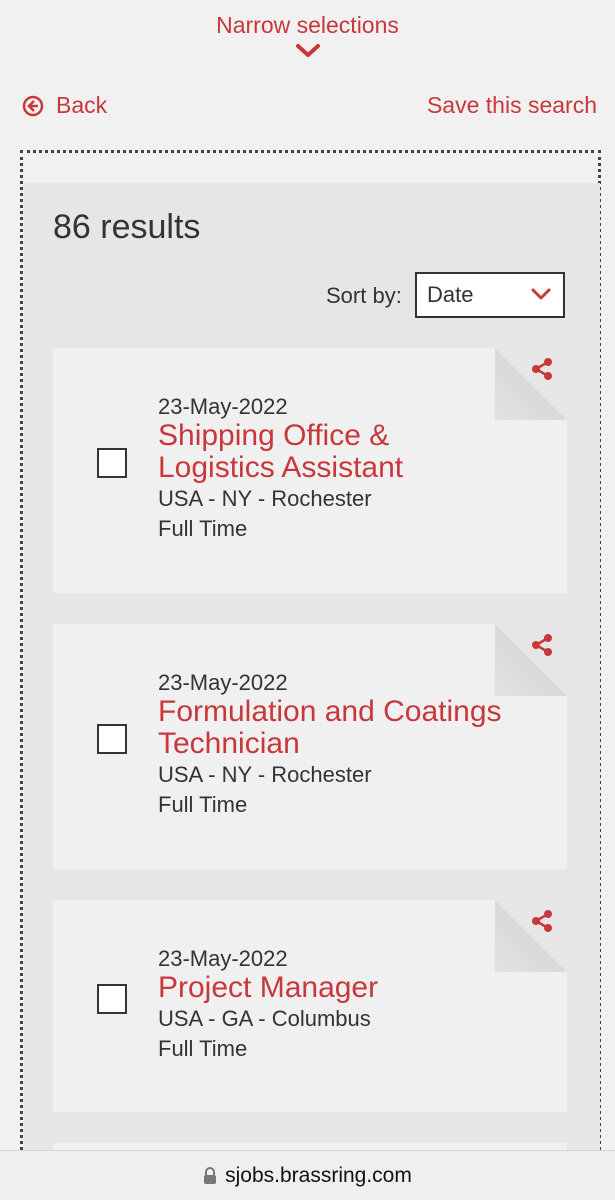 This screenshot has width=615, height=1200. What do you see at coordinates (307, 25) in the screenshot?
I see `narrow-selections-label: Narrow selections` at bounding box center [307, 25].